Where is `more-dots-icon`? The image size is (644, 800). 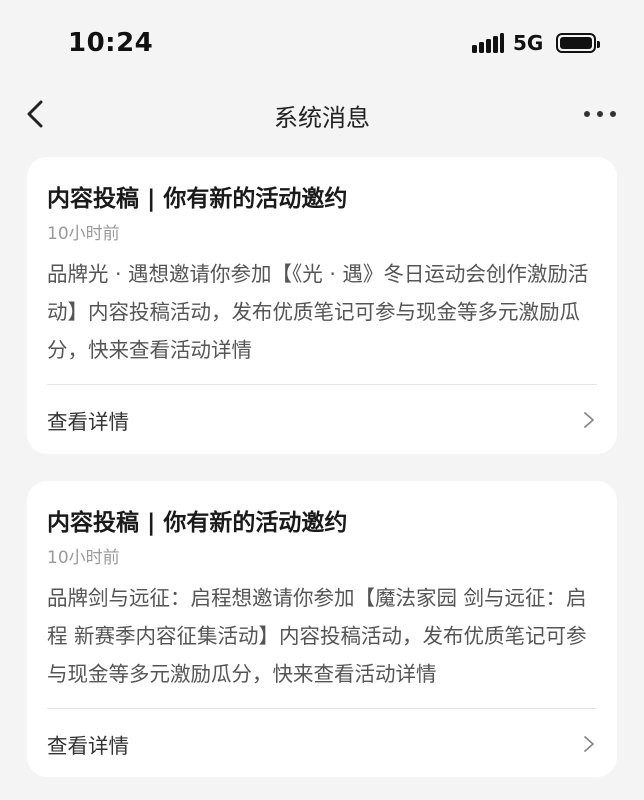
more-dots-icon is located at coordinates (587, 114).